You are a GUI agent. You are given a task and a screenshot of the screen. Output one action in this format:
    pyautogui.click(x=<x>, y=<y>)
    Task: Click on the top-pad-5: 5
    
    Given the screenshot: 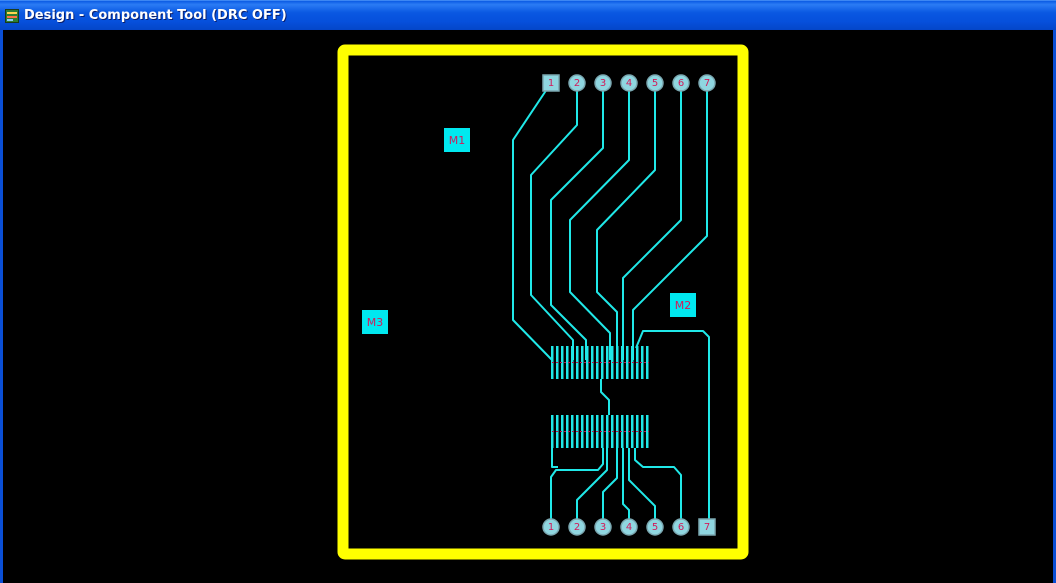 What is the action you would take?
    pyautogui.click(x=655, y=83)
    